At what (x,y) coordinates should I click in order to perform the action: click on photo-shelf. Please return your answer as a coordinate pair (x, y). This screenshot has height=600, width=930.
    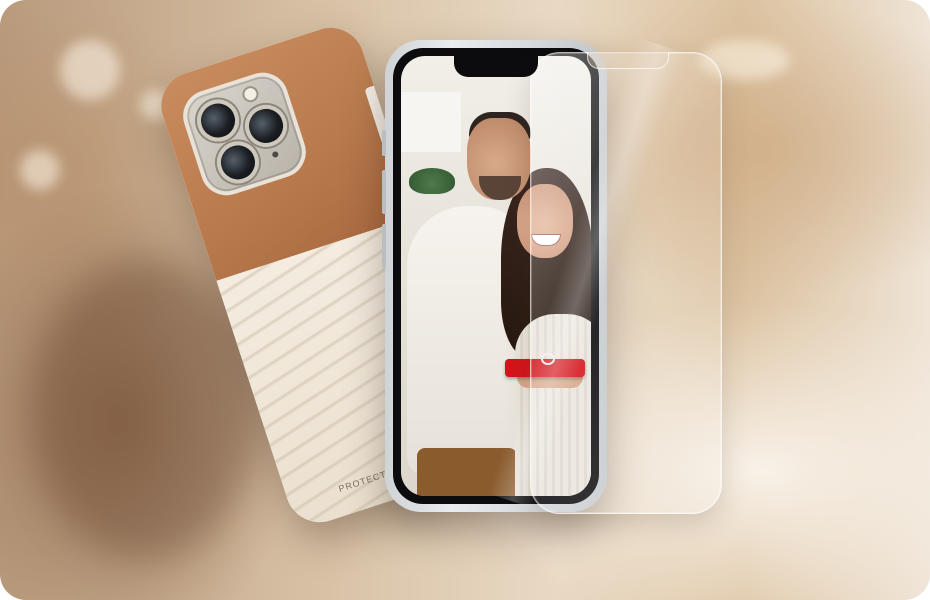
    Looking at the image, I should click on (431, 122).